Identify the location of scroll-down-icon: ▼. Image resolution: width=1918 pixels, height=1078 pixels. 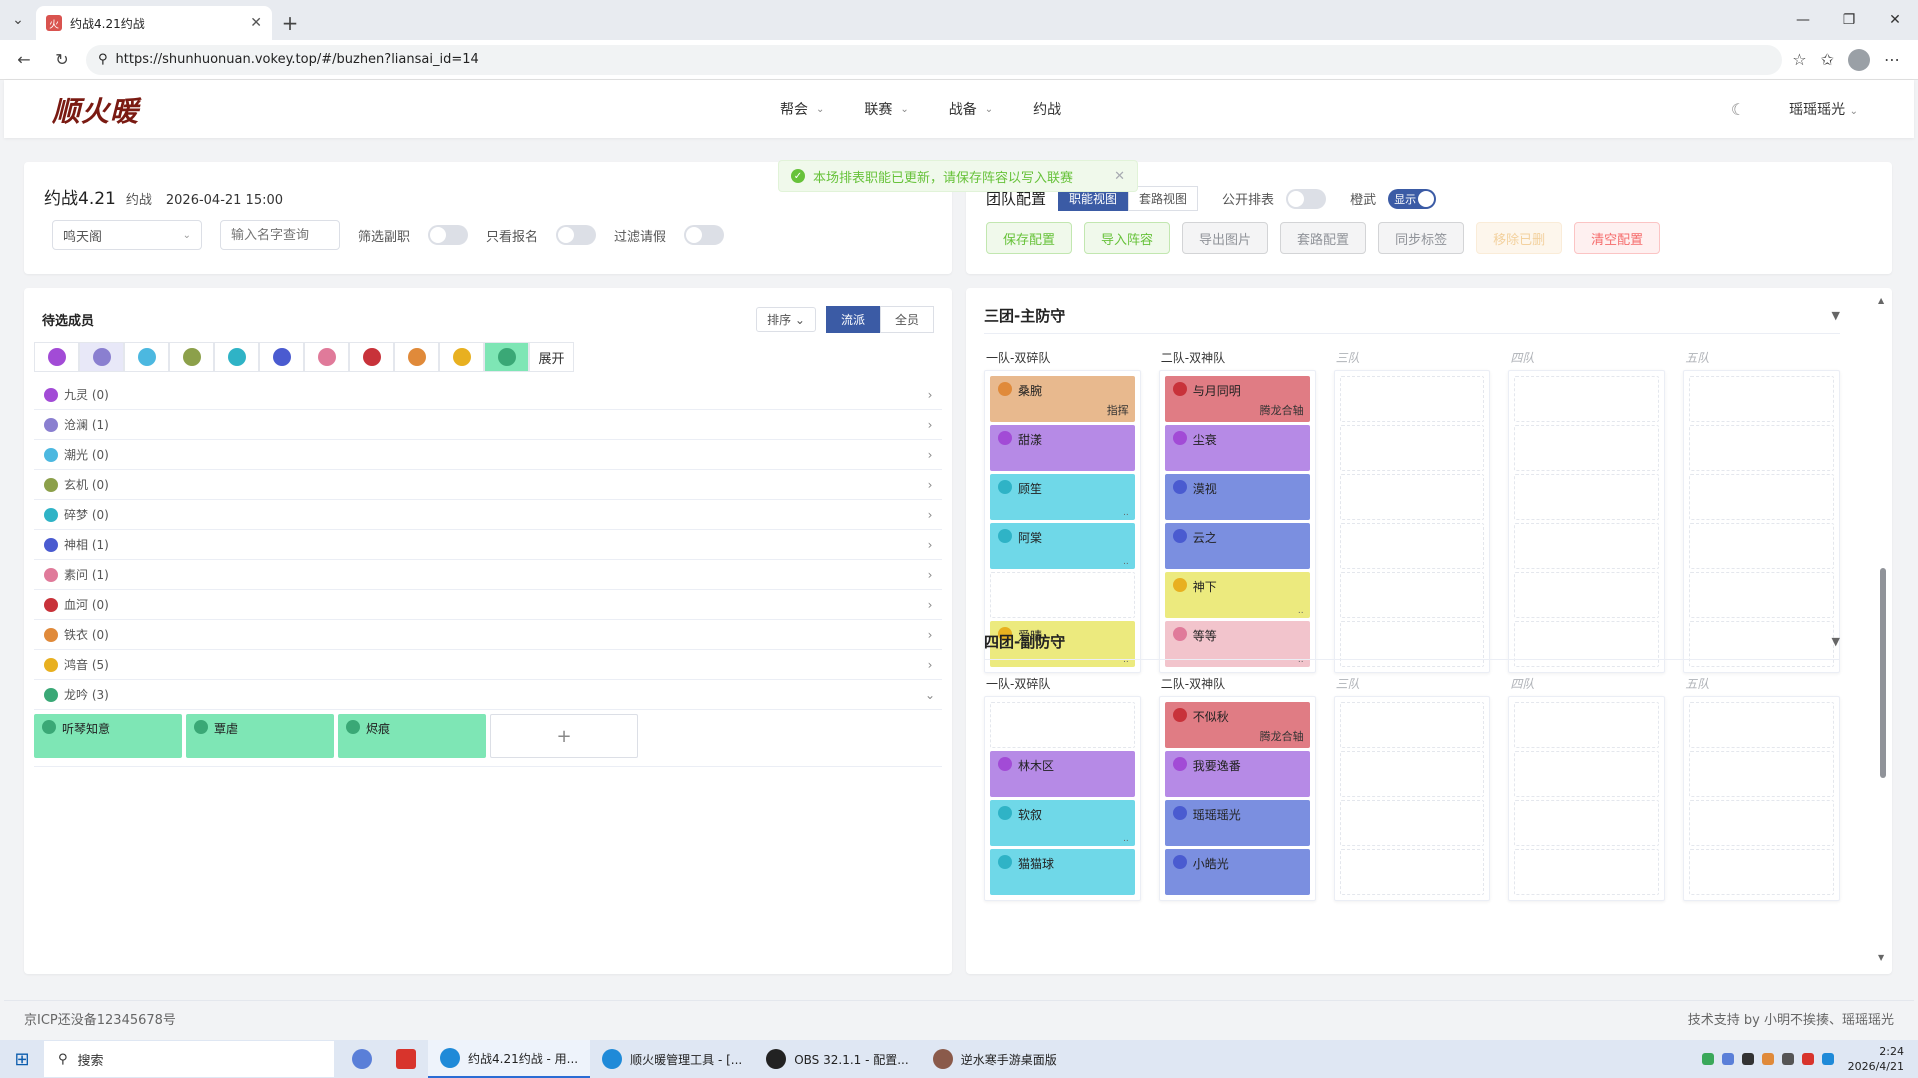
(1881, 957).